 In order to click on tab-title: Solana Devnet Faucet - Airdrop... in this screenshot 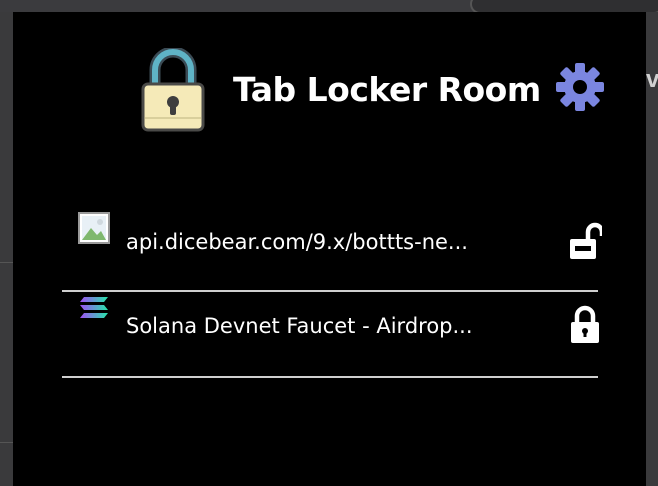, I will do `click(299, 326)`.